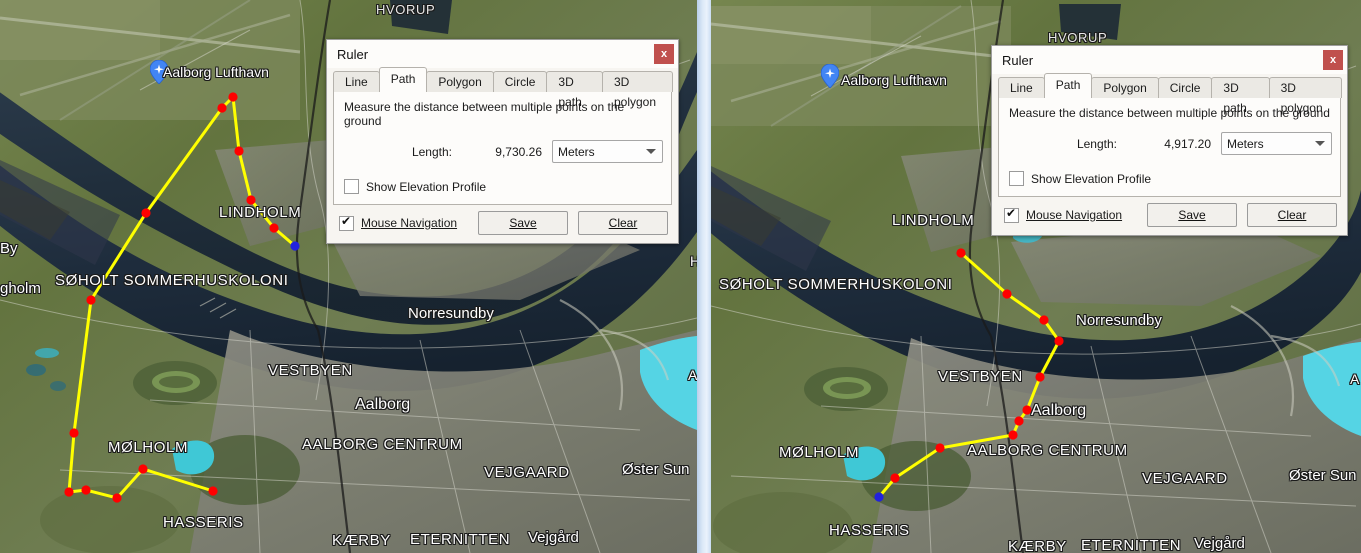  I want to click on panel-separator, so click(704, 276).